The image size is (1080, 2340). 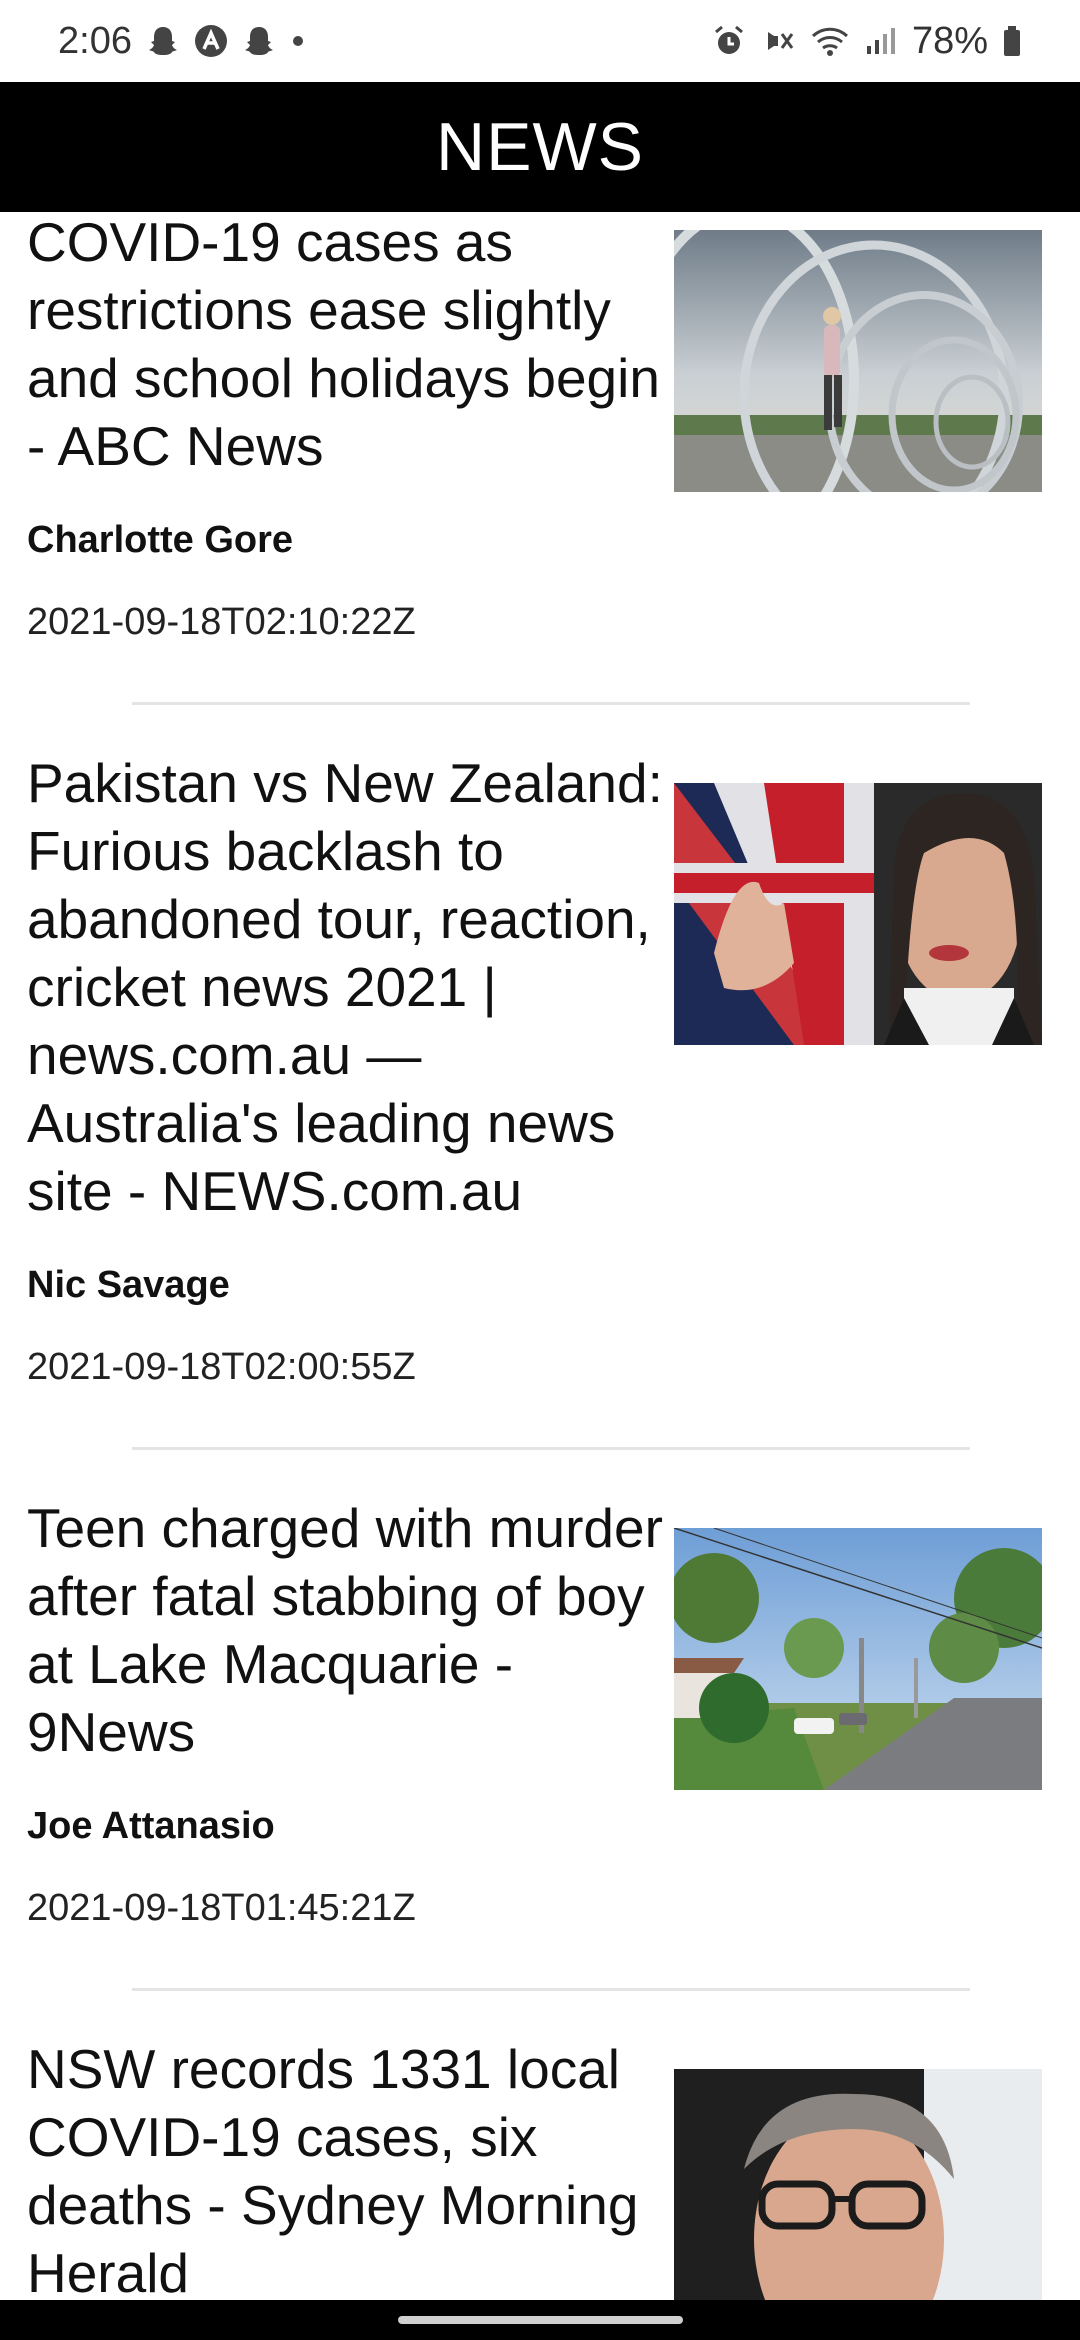 I want to click on status-bar: 2:06 78%, so click(x=540, y=41).